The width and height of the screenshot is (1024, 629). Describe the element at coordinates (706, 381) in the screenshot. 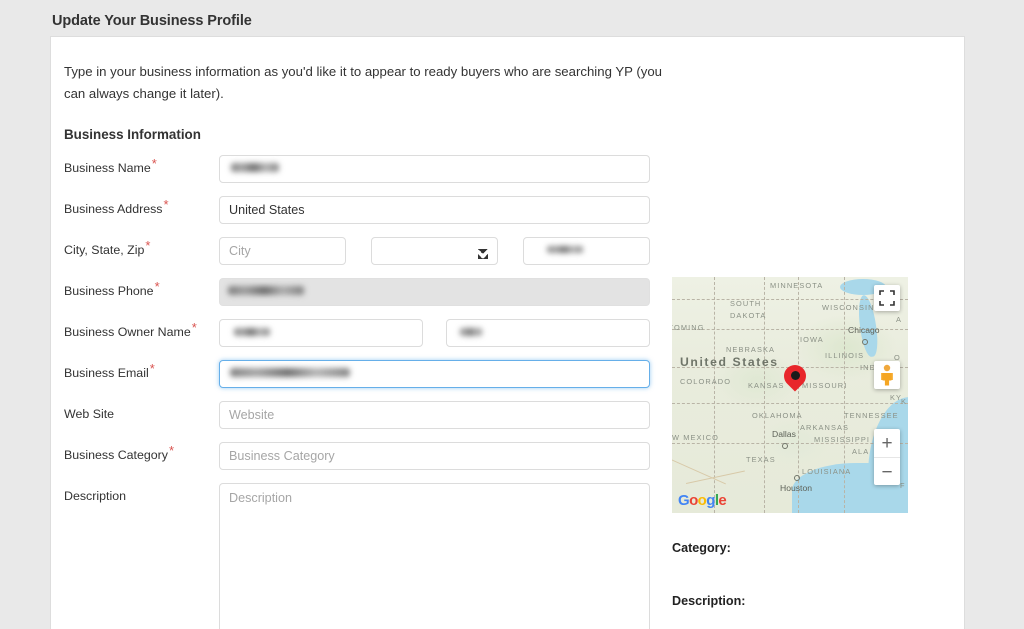

I see `map-region-label: COLORADO` at that location.